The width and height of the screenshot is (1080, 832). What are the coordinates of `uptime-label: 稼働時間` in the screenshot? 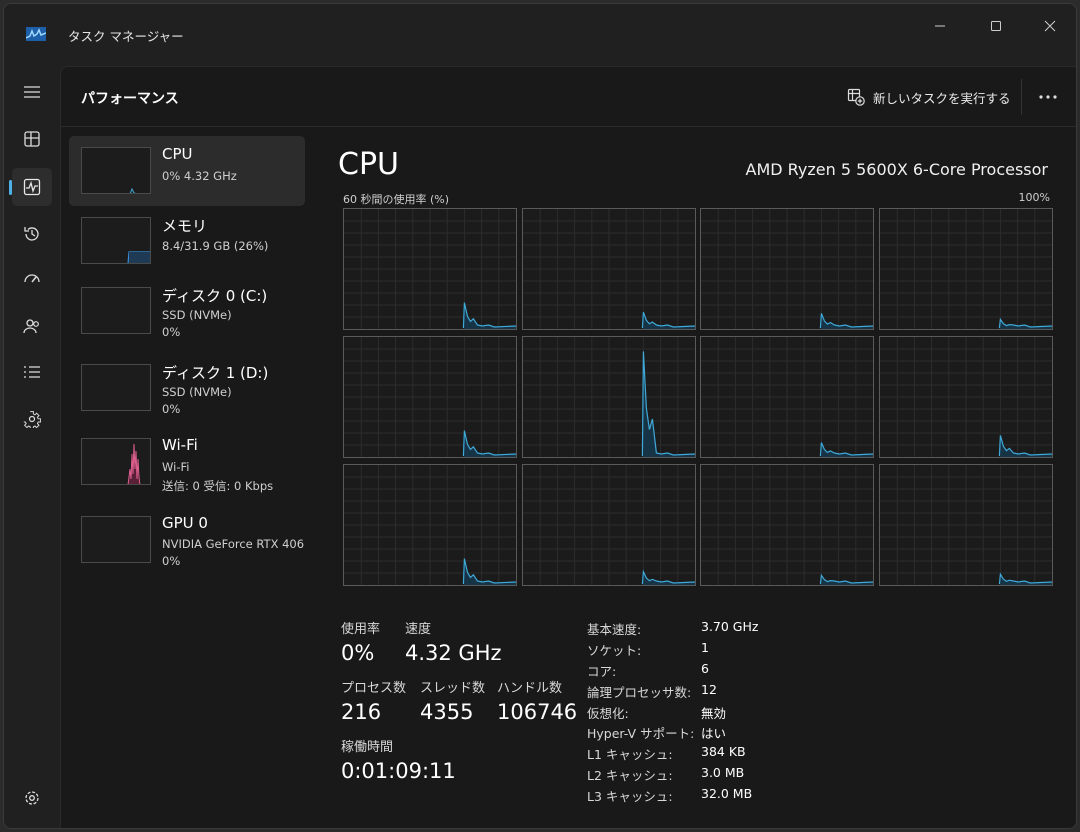 It's located at (367, 747).